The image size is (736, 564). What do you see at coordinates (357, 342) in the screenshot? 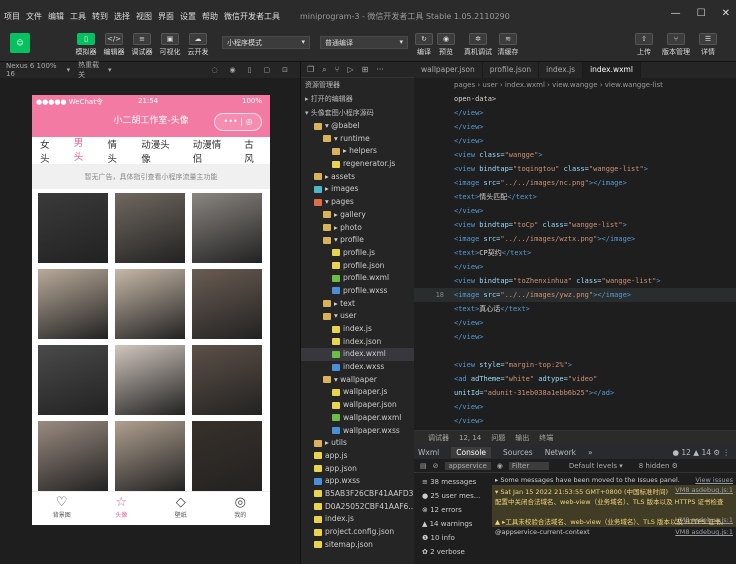
I see `file-tree-item: index.json` at bounding box center [357, 342].